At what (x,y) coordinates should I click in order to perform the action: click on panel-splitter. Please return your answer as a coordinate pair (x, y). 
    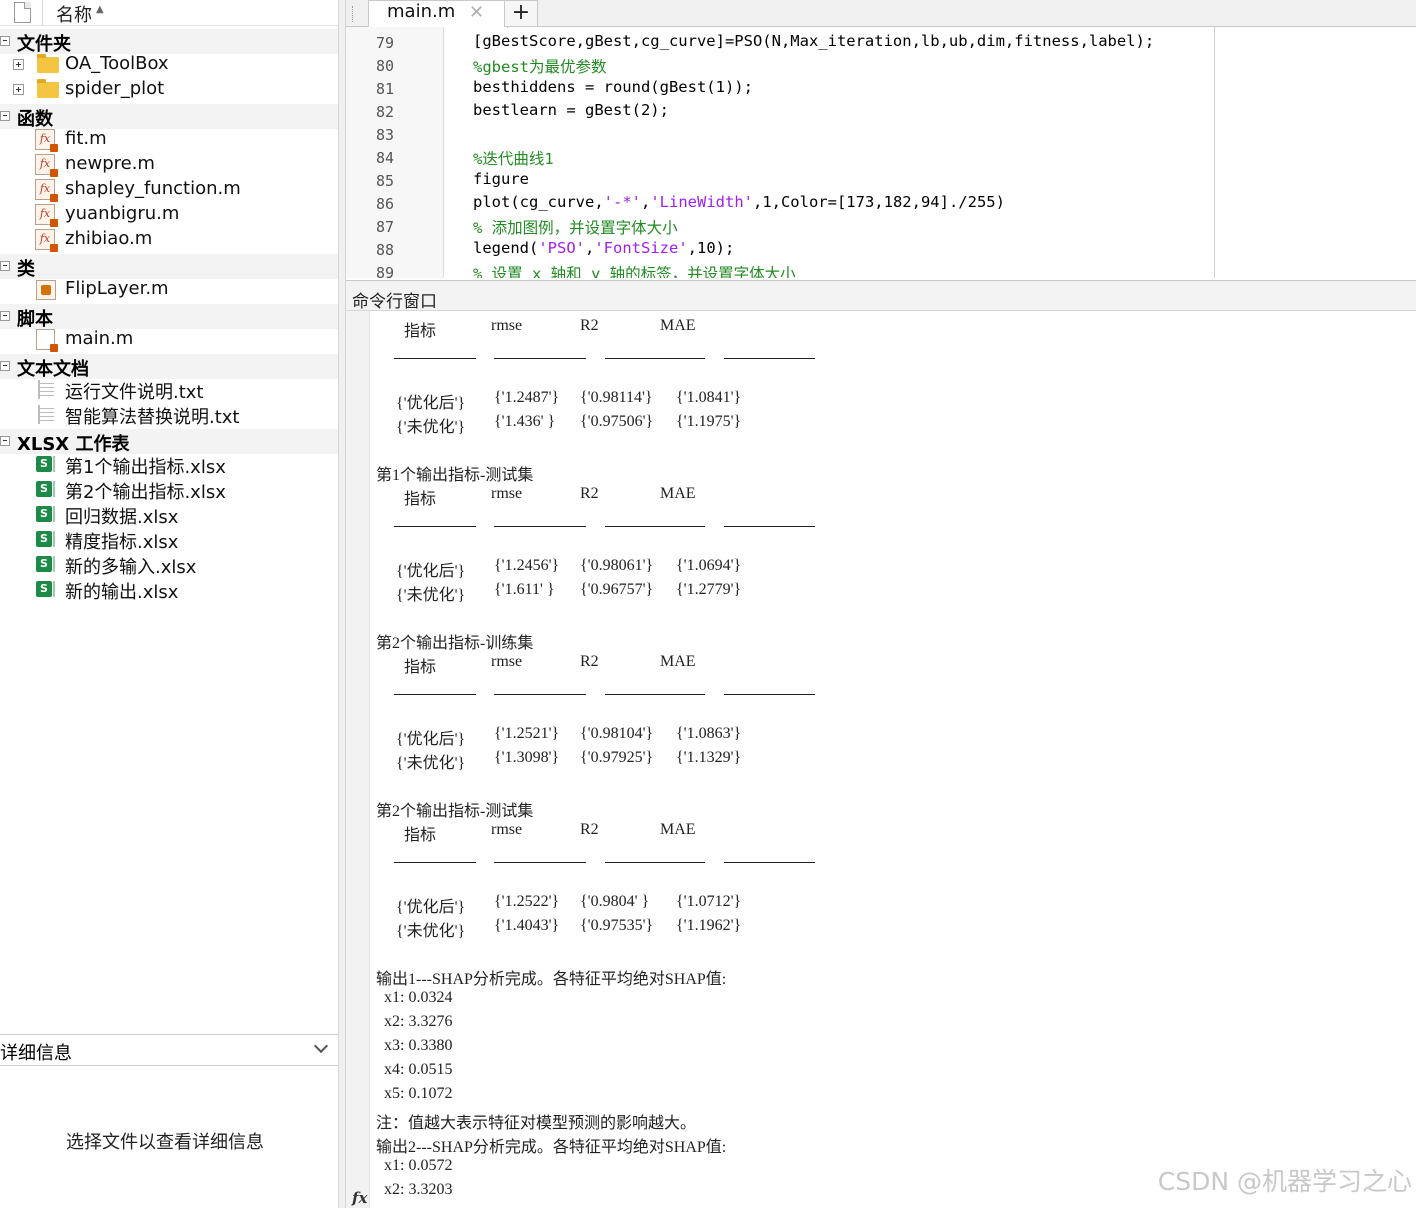
    Looking at the image, I should click on (342, 604).